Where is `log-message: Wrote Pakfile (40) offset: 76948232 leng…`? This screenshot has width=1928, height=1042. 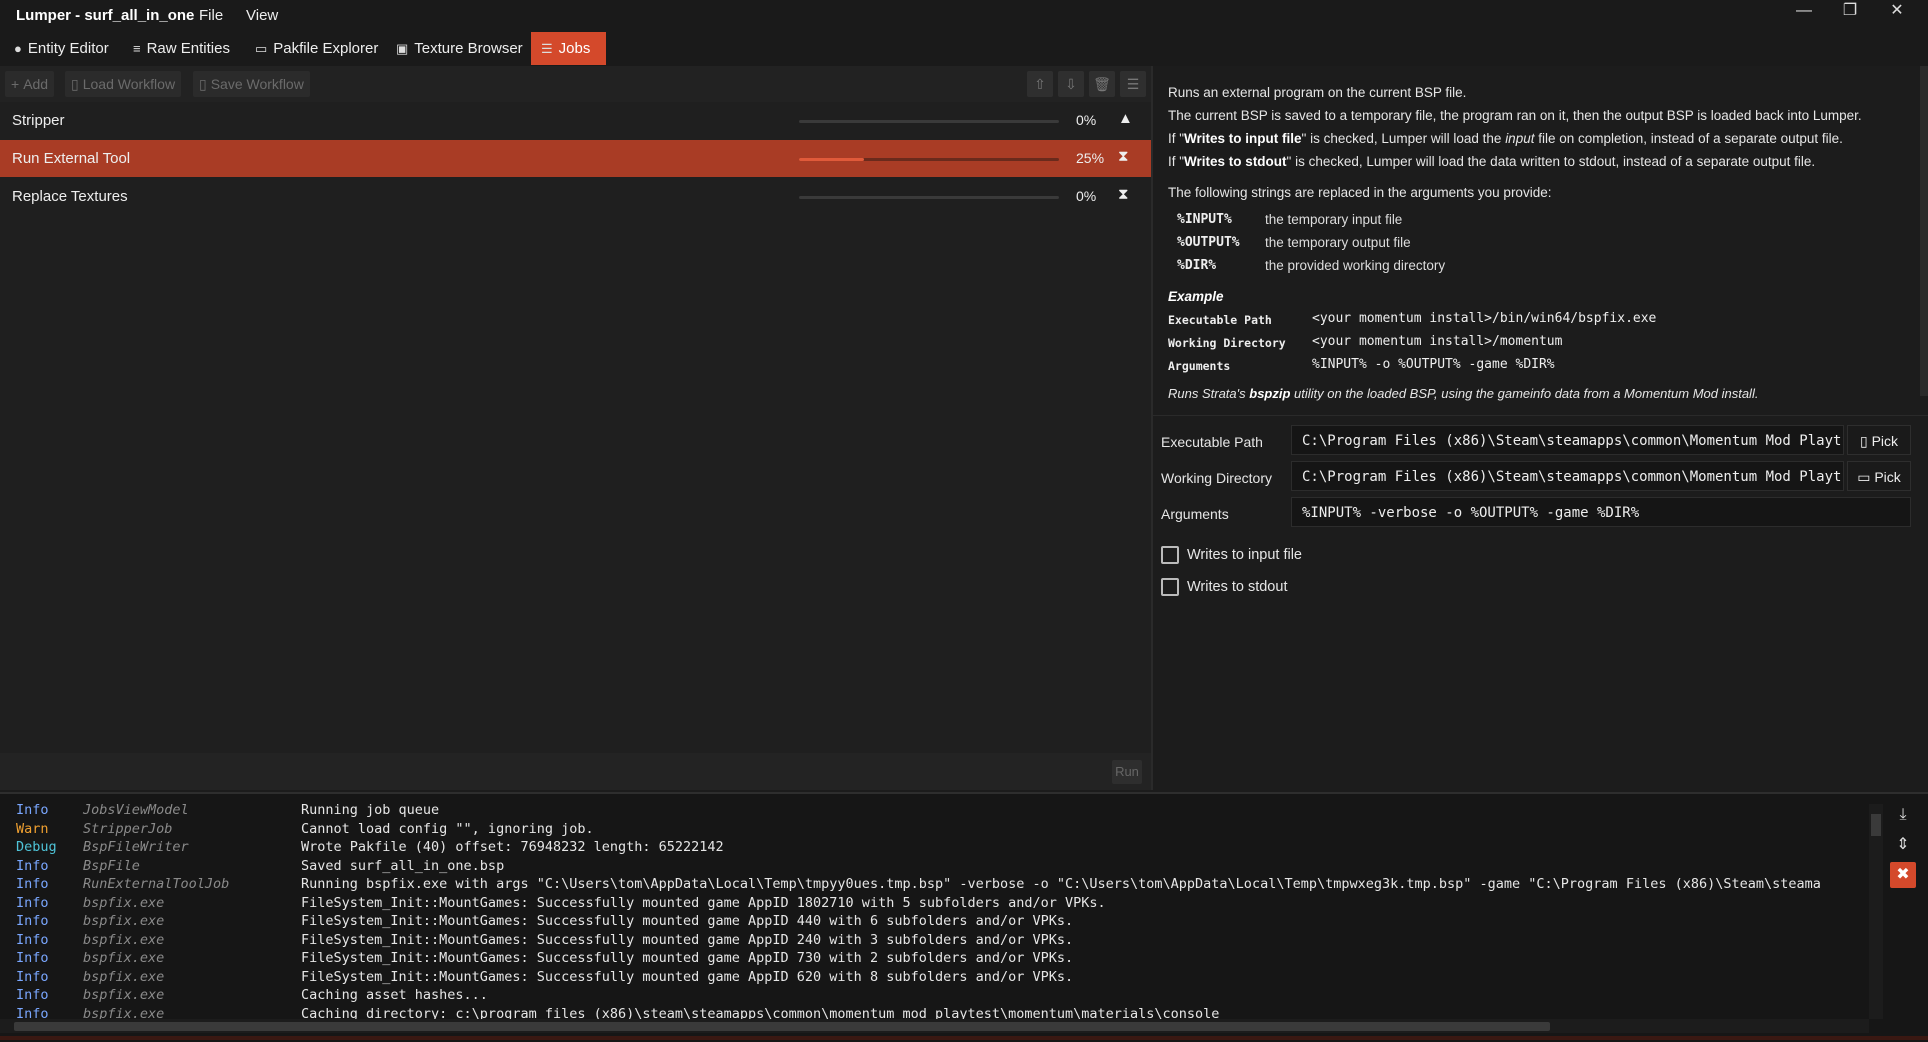 log-message: Wrote Pakfile (40) offset: 76948232 leng… is located at coordinates (512, 847).